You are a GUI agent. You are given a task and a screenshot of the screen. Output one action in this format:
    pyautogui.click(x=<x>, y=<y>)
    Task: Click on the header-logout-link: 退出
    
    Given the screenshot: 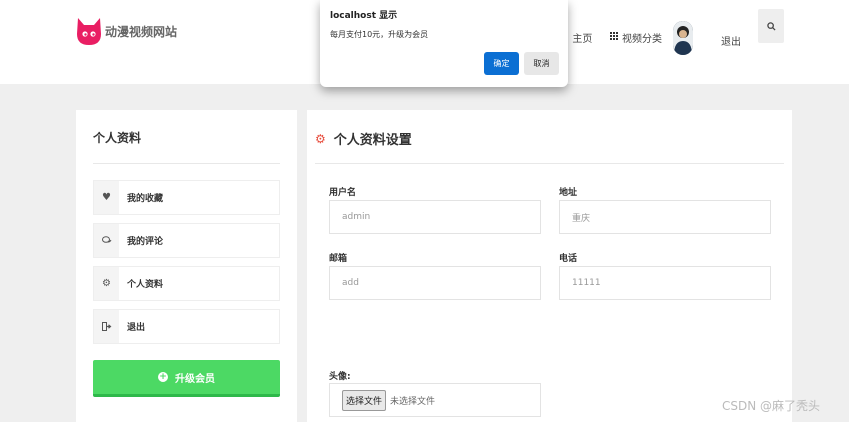 What is the action you would take?
    pyautogui.click(x=731, y=40)
    